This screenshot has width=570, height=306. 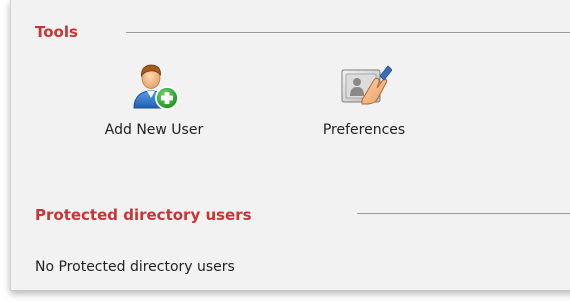 I want to click on preferences-label: Preferences, so click(x=364, y=130).